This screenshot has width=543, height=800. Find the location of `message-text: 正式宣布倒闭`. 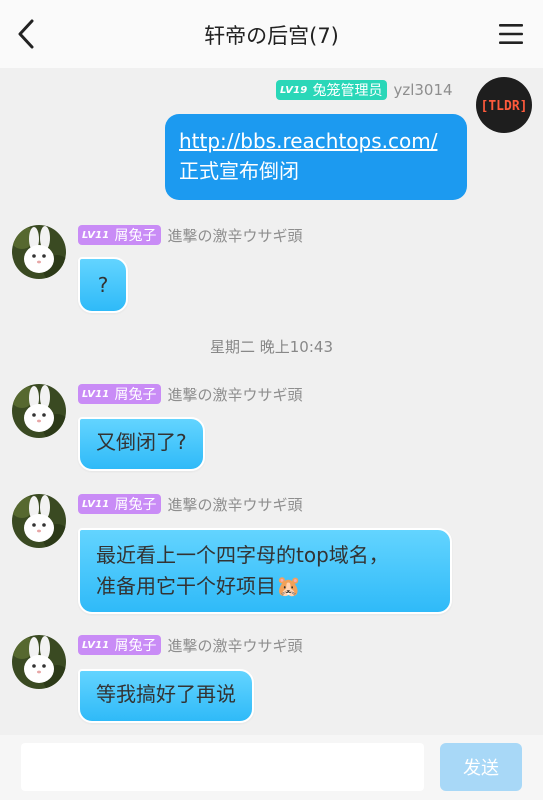

message-text: 正式宣布倒闭 is located at coordinates (239, 171).